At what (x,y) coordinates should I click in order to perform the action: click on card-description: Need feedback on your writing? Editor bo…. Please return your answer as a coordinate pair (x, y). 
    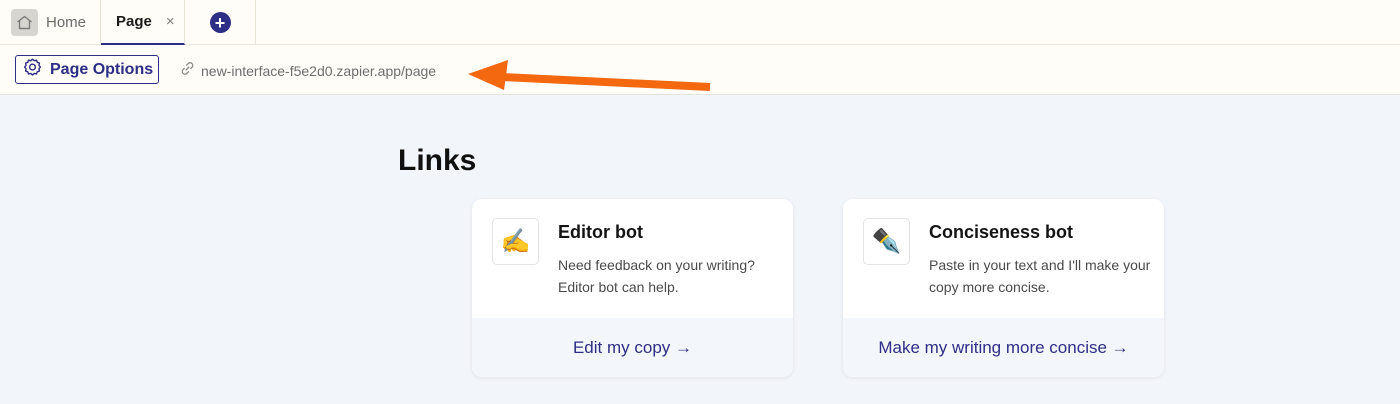
    Looking at the image, I should click on (656, 276).